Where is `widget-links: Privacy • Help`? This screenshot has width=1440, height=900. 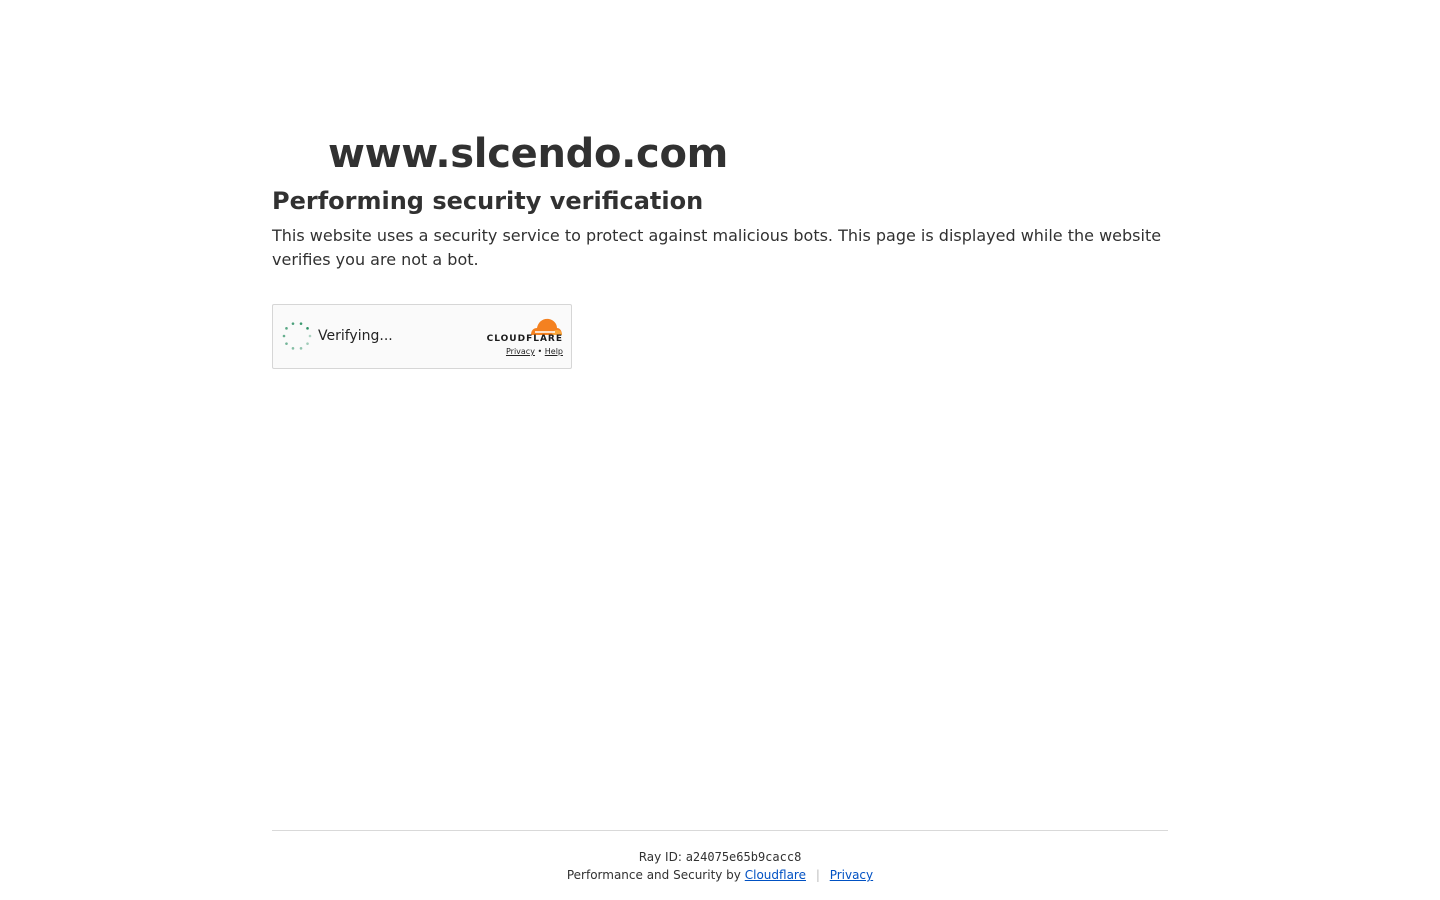
widget-links: Privacy • Help is located at coordinates (534, 351).